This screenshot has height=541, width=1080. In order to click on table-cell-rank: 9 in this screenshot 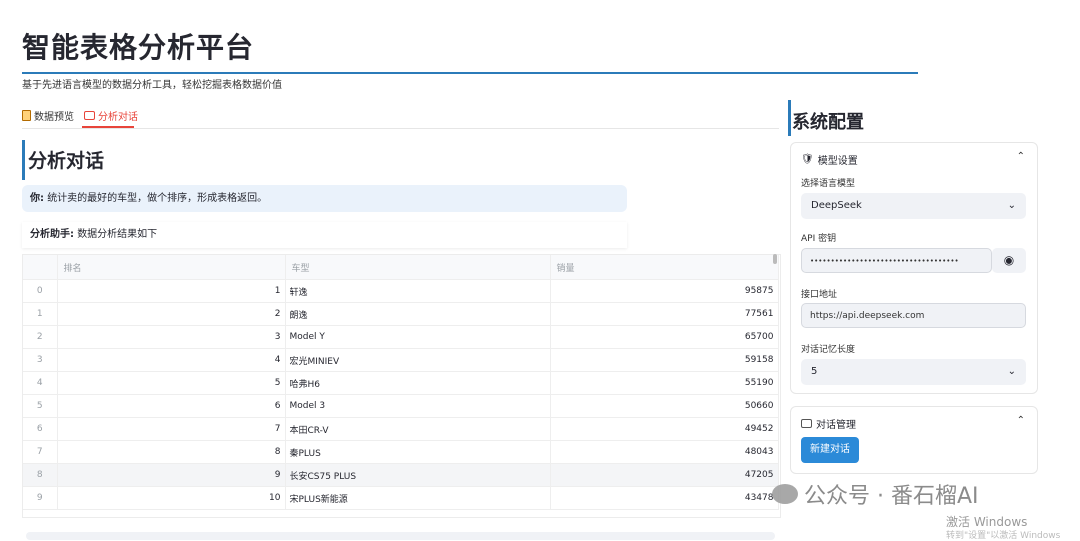, I will do `click(171, 475)`.